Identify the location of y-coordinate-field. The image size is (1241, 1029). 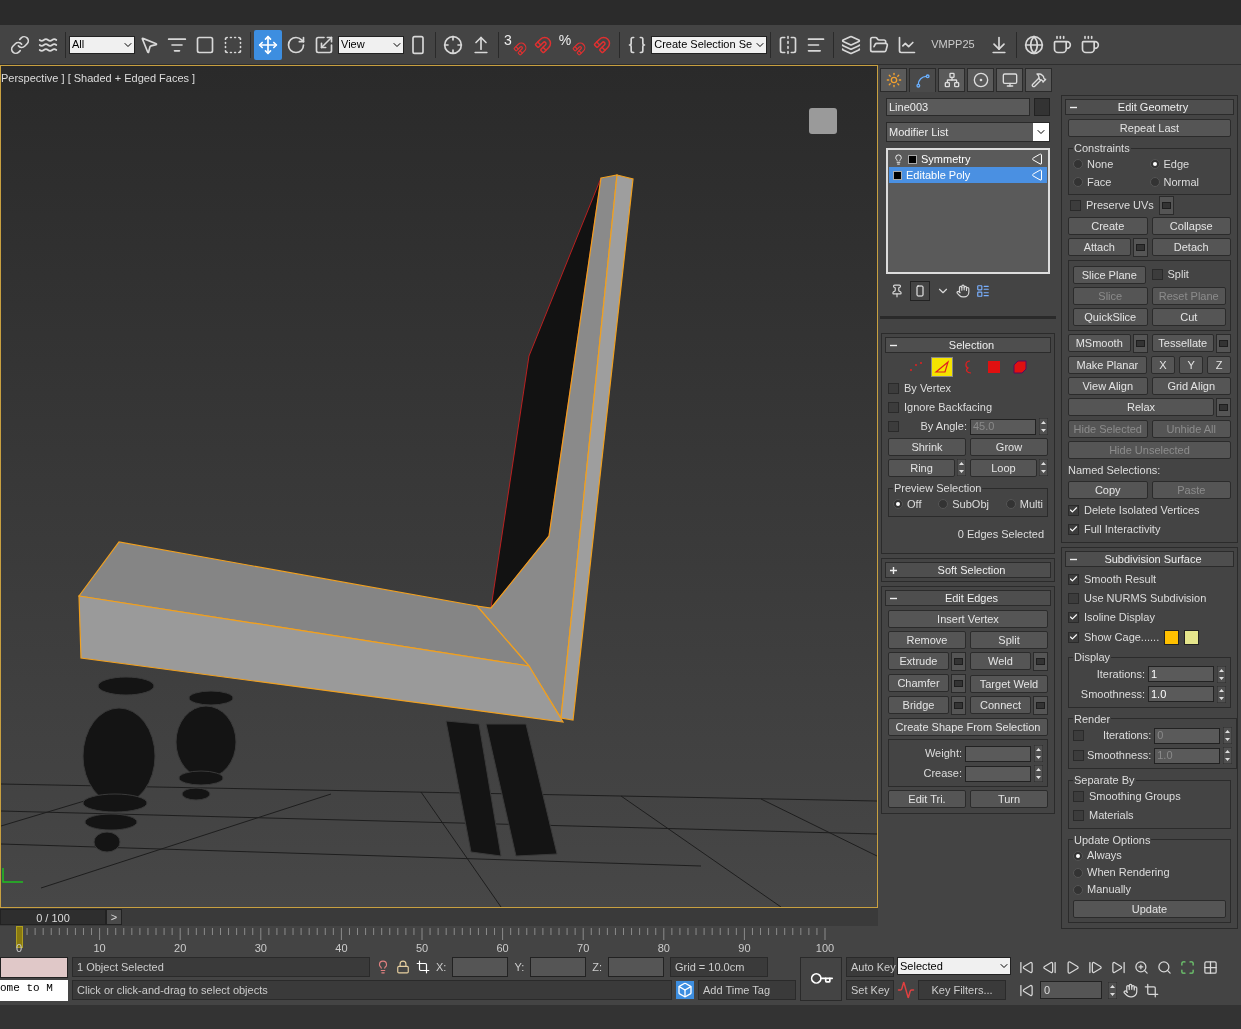
(558, 967).